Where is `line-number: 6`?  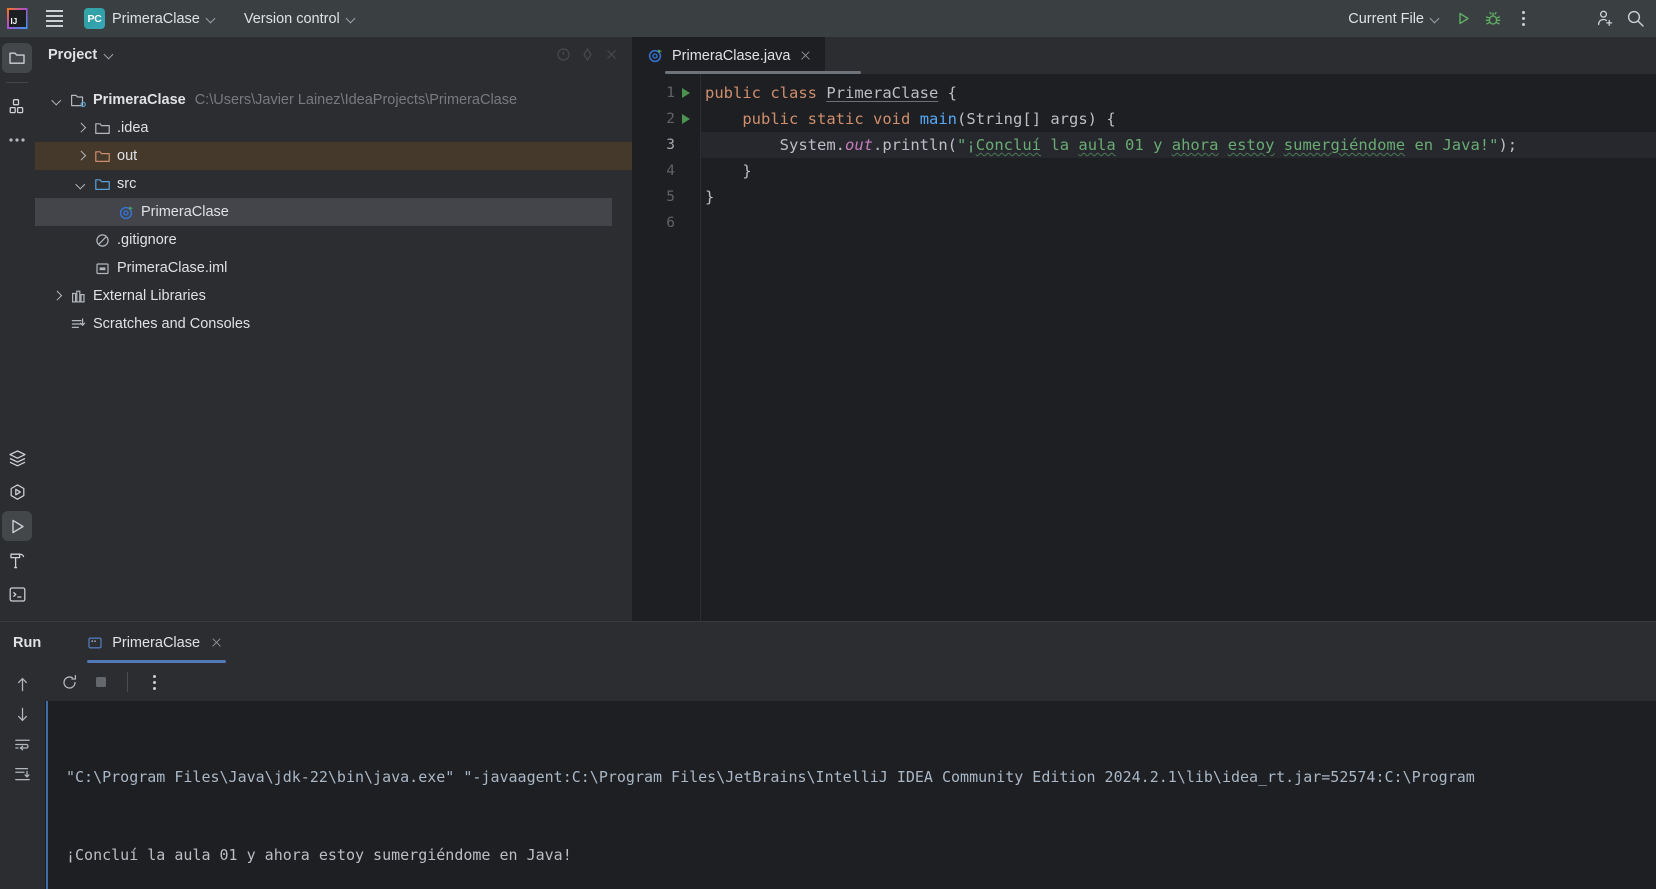
line-number: 6 is located at coordinates (670, 223).